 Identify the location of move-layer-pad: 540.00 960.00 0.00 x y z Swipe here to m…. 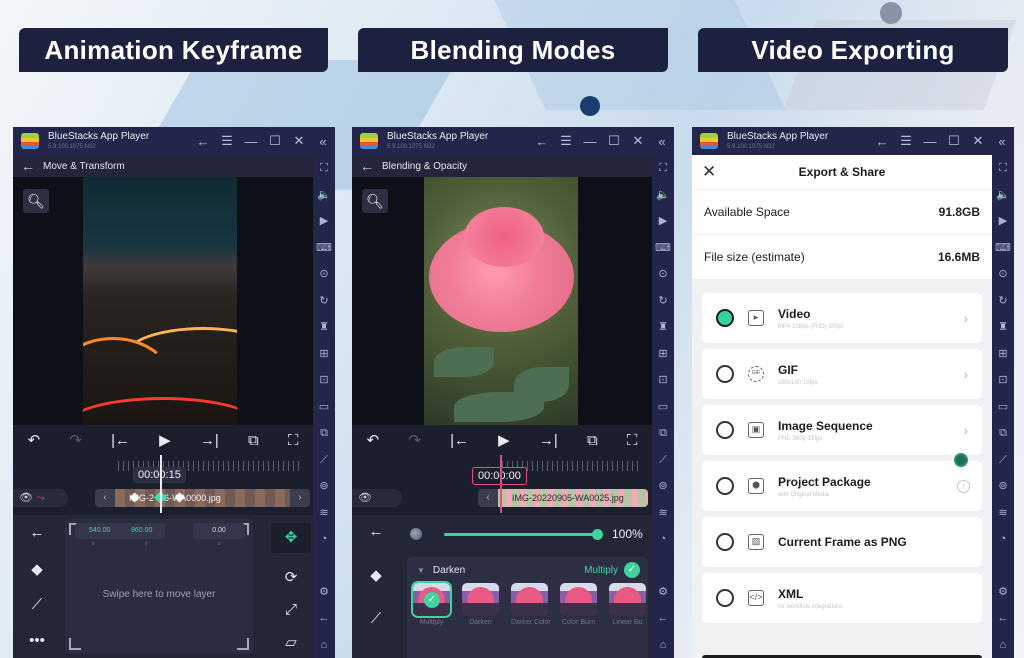
(159, 586).